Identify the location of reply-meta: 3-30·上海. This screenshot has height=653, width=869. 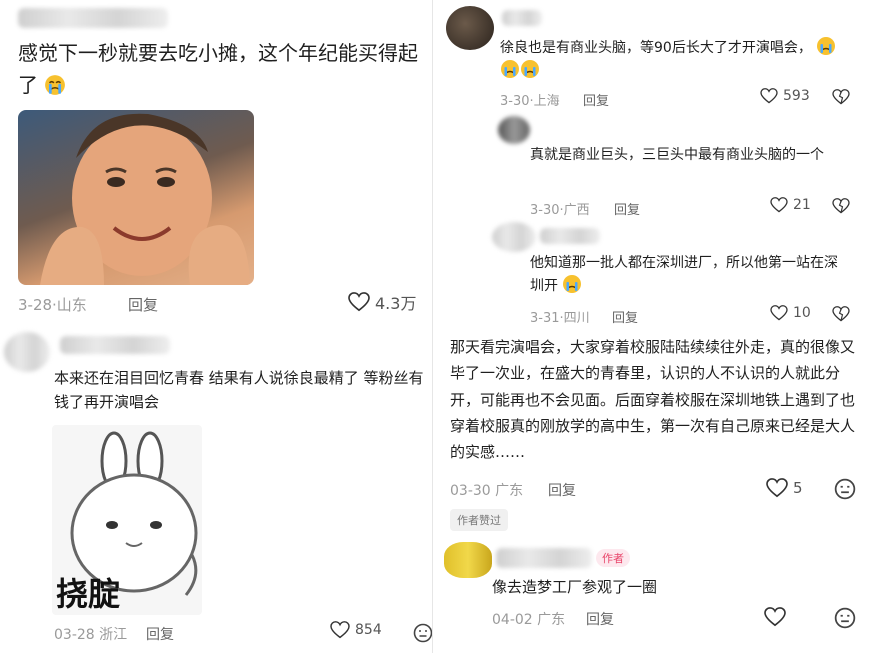
(530, 101).